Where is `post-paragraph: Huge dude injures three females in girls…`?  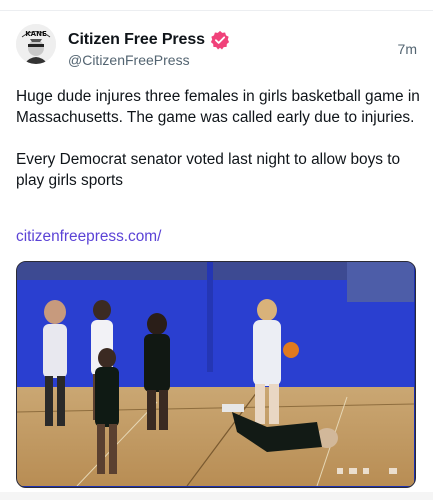
post-paragraph: Huge dude injures three females in girls… is located at coordinates (218, 107).